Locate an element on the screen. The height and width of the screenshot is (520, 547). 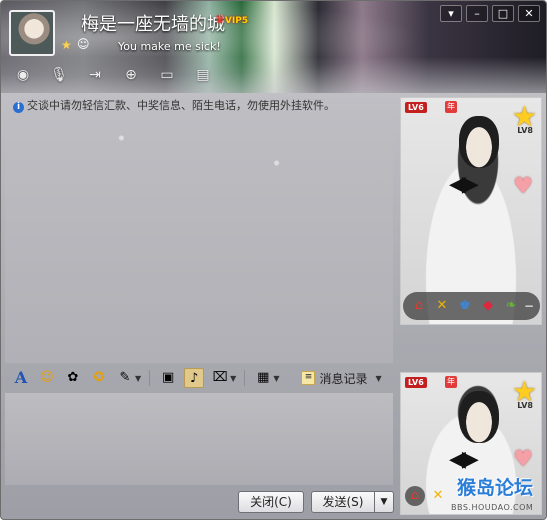
profile-icon-bar: ⌂ ✕ is located at coordinates (426, 496).